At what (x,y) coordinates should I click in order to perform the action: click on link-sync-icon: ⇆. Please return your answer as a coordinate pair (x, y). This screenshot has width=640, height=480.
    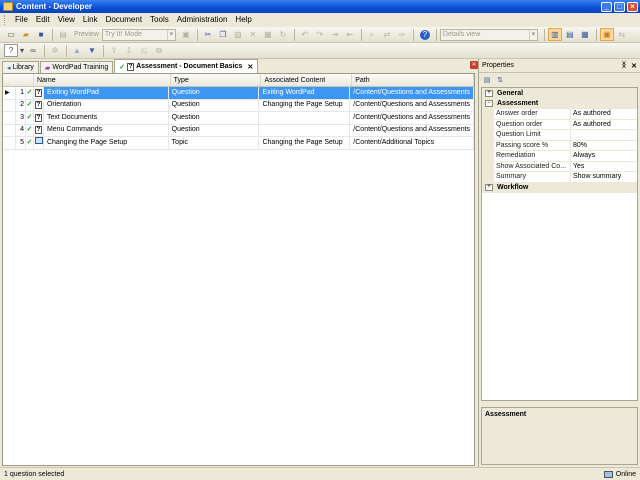
    Looking at the image, I should click on (622, 34).